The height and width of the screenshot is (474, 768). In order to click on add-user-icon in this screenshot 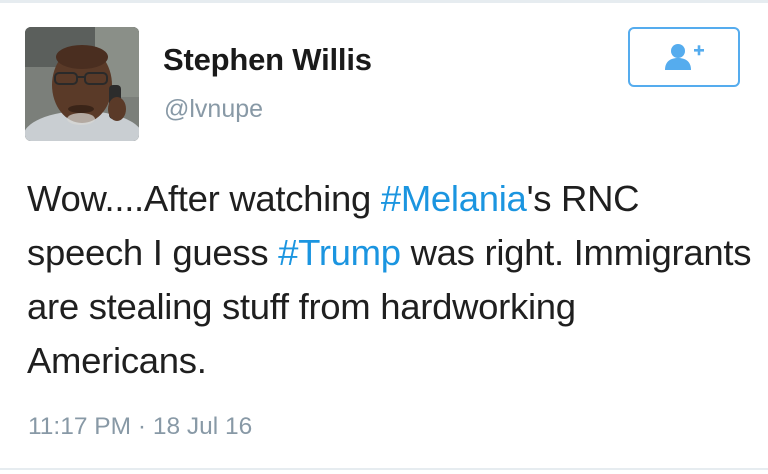, I will do `click(684, 57)`.